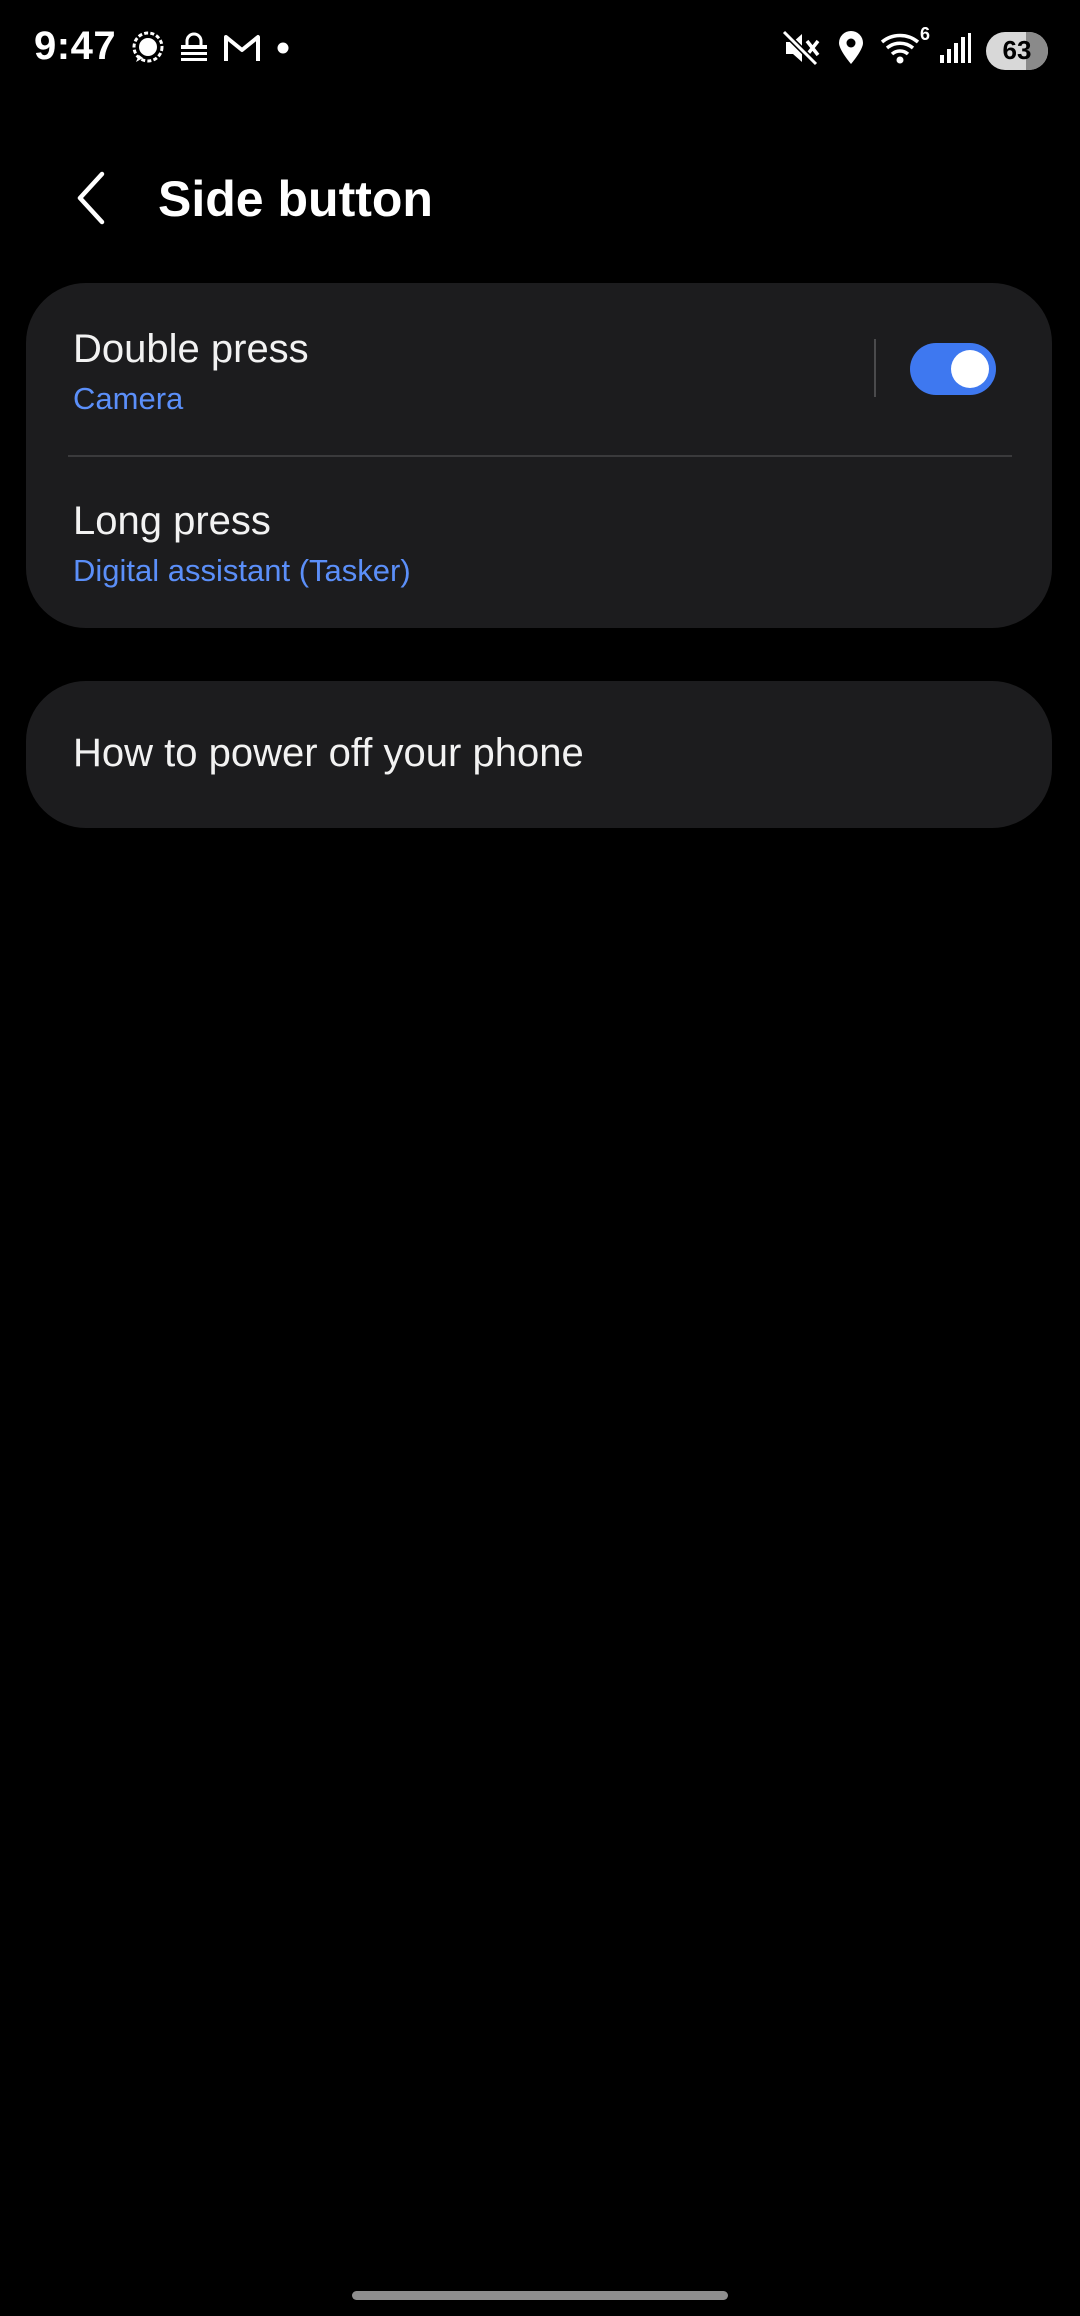 This screenshot has width=1080, height=2316. What do you see at coordinates (148, 48) in the screenshot?
I see `signal-messenger-icon` at bounding box center [148, 48].